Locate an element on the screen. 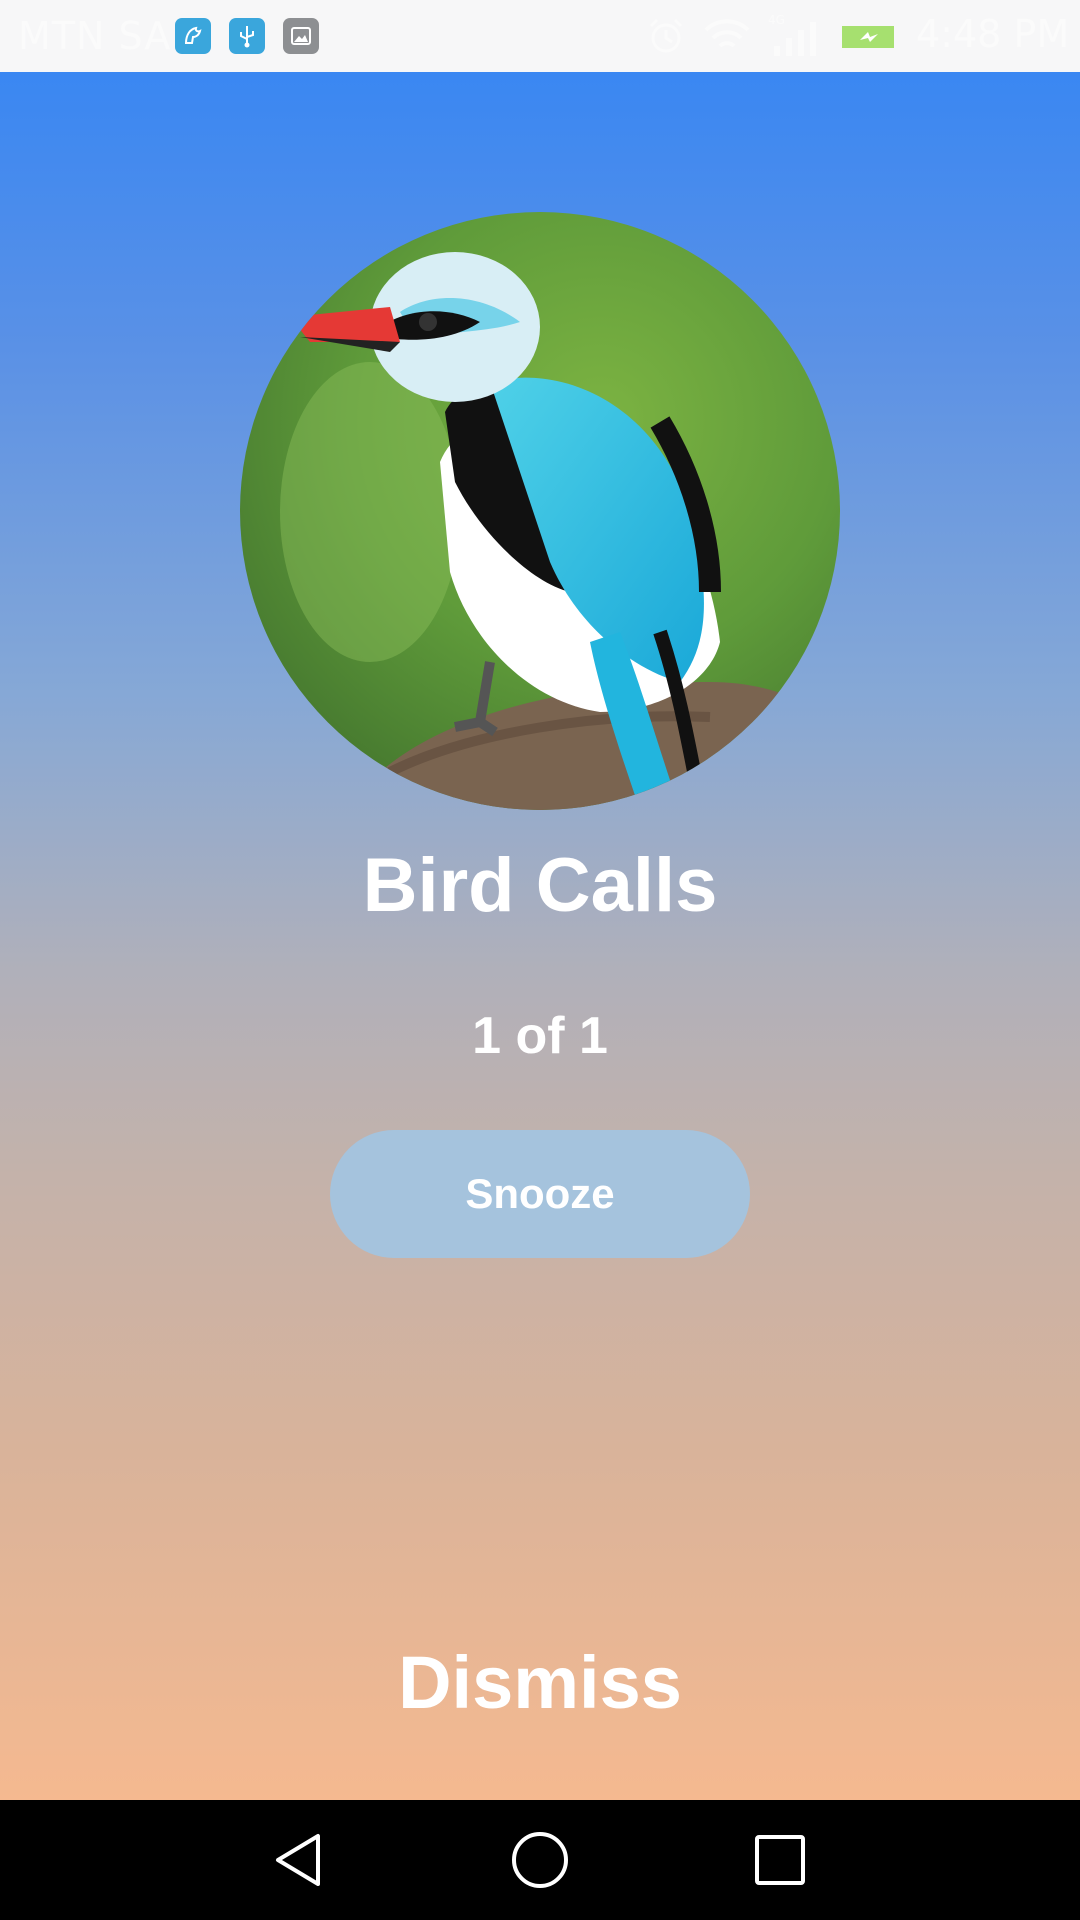 This screenshot has width=1080, height=1920. back-icon is located at coordinates (300, 1862).